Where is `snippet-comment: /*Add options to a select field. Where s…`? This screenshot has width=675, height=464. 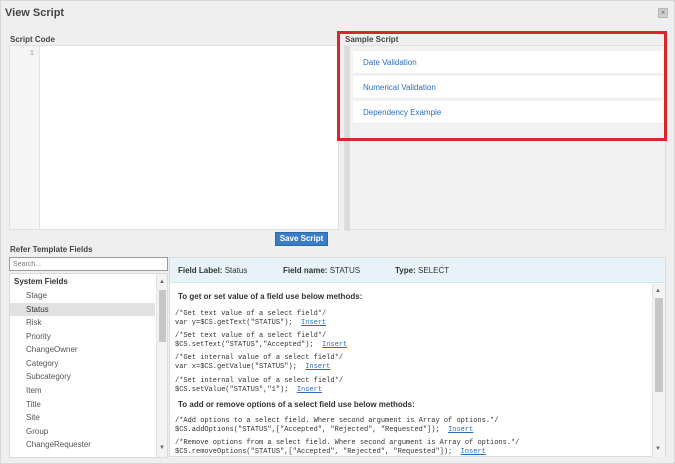
snippet-comment: /*Add options to a select field. Where s… is located at coordinates (337, 421).